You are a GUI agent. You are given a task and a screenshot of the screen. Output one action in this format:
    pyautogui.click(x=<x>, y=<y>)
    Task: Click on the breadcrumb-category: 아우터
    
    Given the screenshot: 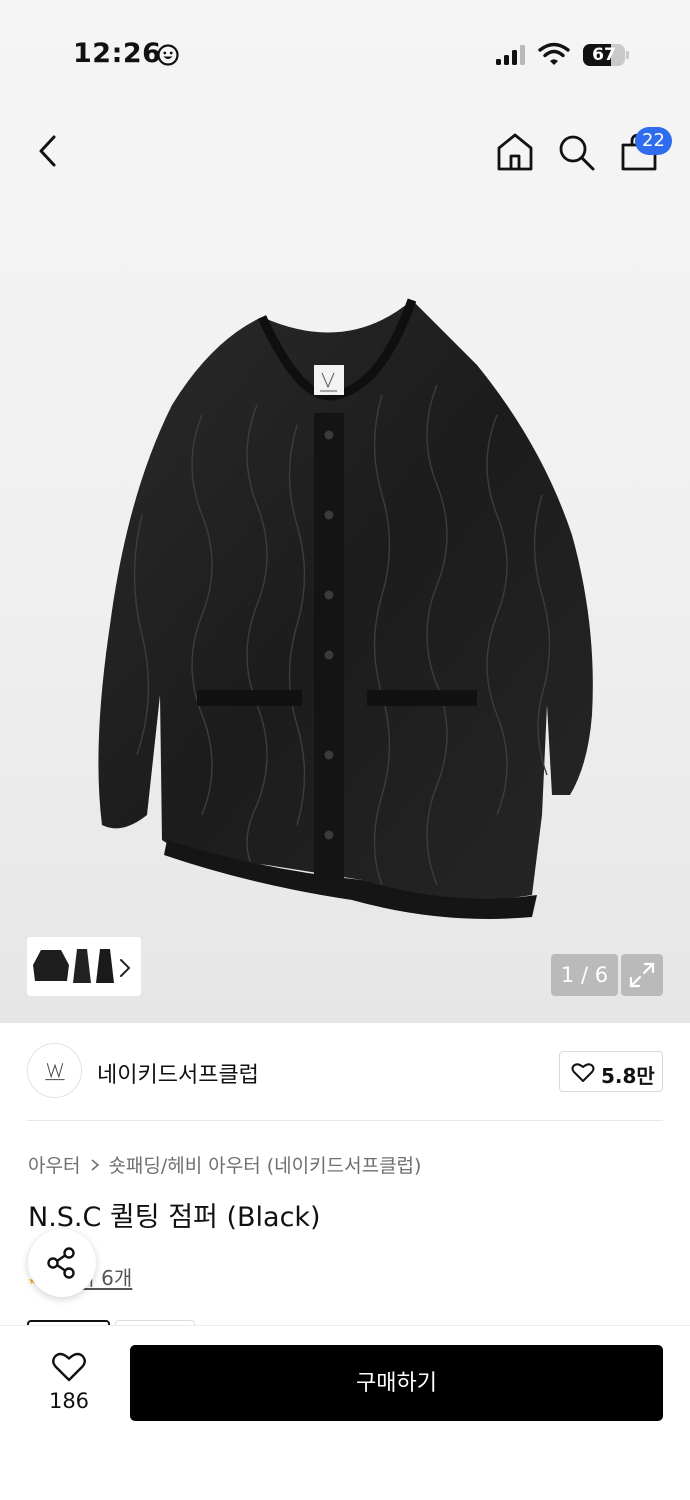 What is the action you would take?
    pyautogui.click(x=54, y=1166)
    